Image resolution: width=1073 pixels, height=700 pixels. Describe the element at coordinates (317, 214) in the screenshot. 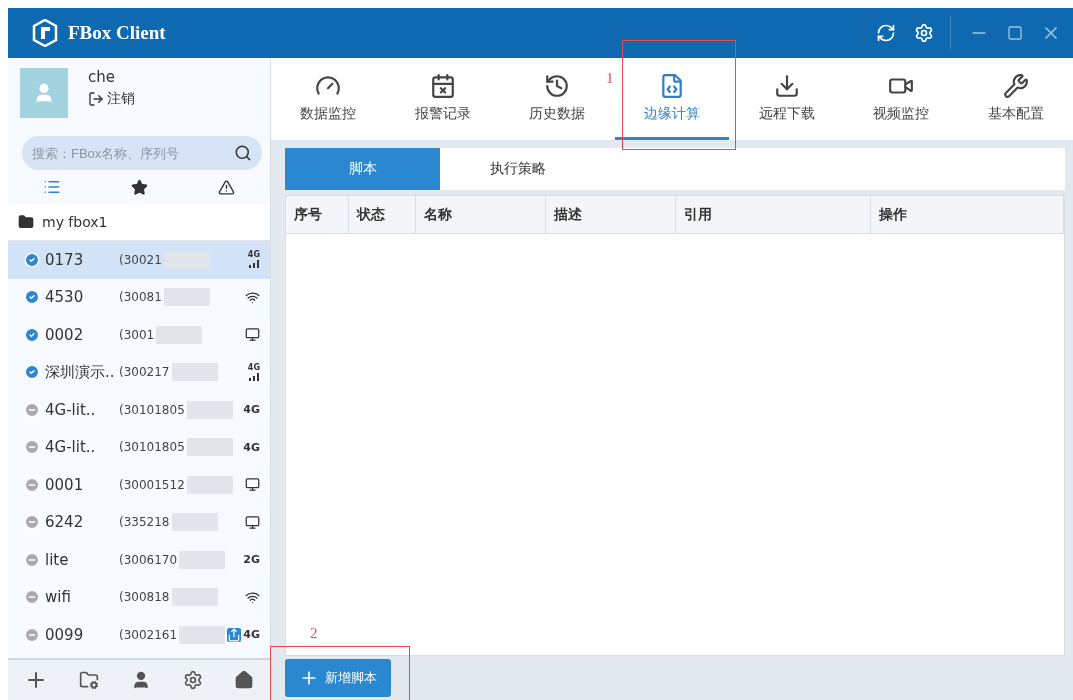

I see `column-header: 序号` at that location.